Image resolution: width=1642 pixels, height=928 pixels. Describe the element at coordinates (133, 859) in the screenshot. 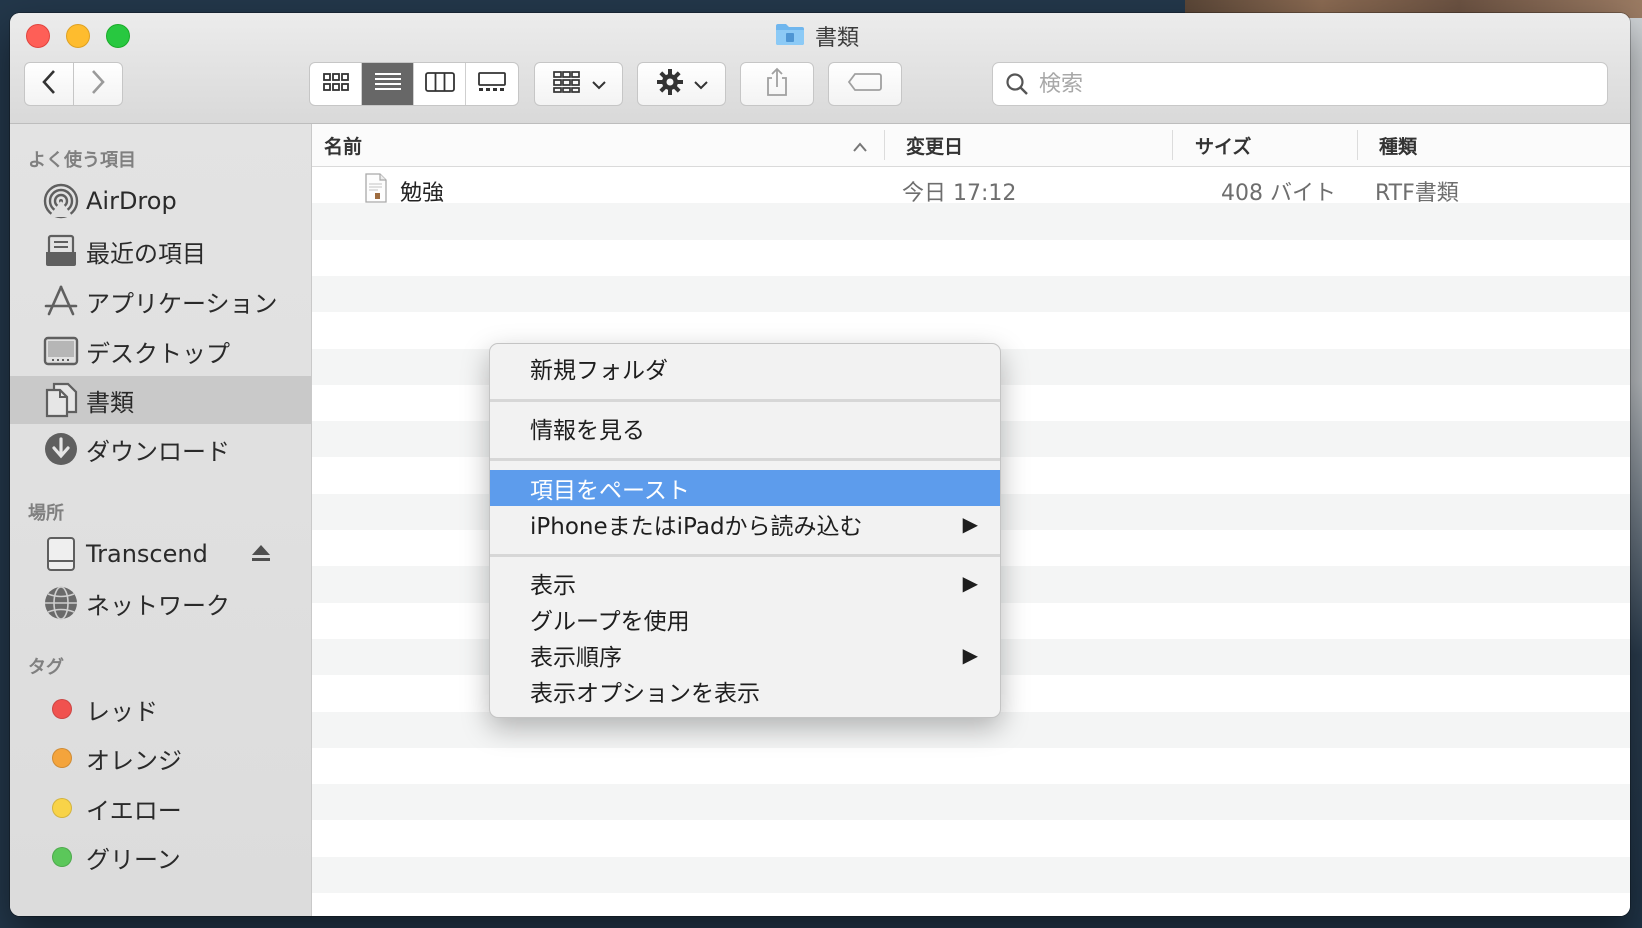

I see `sidebar-item-label: グリーン` at that location.